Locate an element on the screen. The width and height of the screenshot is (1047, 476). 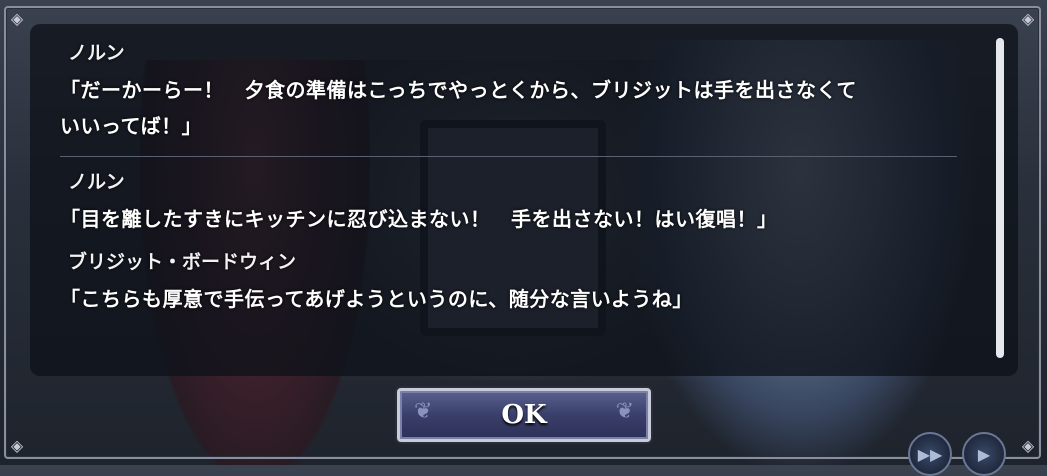
entry-divider is located at coordinates (508, 156).